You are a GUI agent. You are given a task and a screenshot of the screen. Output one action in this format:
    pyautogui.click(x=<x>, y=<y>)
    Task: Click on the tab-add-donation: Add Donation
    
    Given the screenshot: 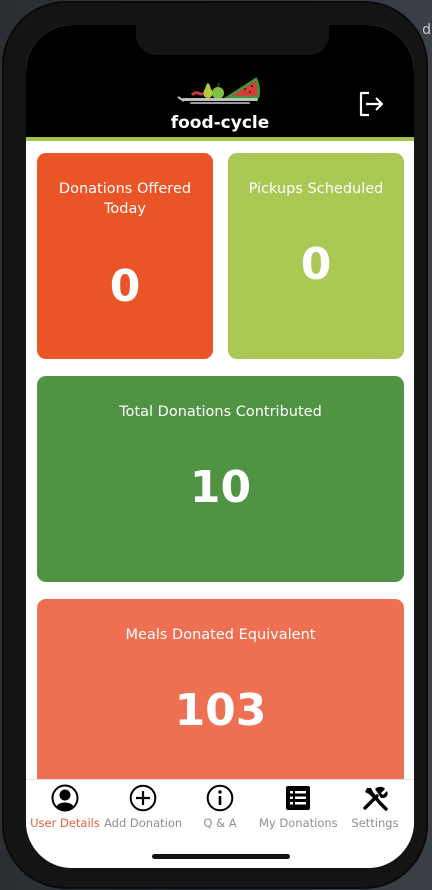 What is the action you would take?
    pyautogui.click(x=143, y=809)
    